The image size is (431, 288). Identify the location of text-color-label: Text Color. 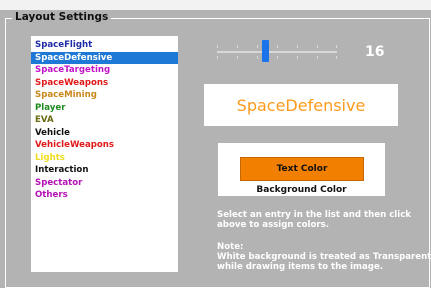
(302, 169).